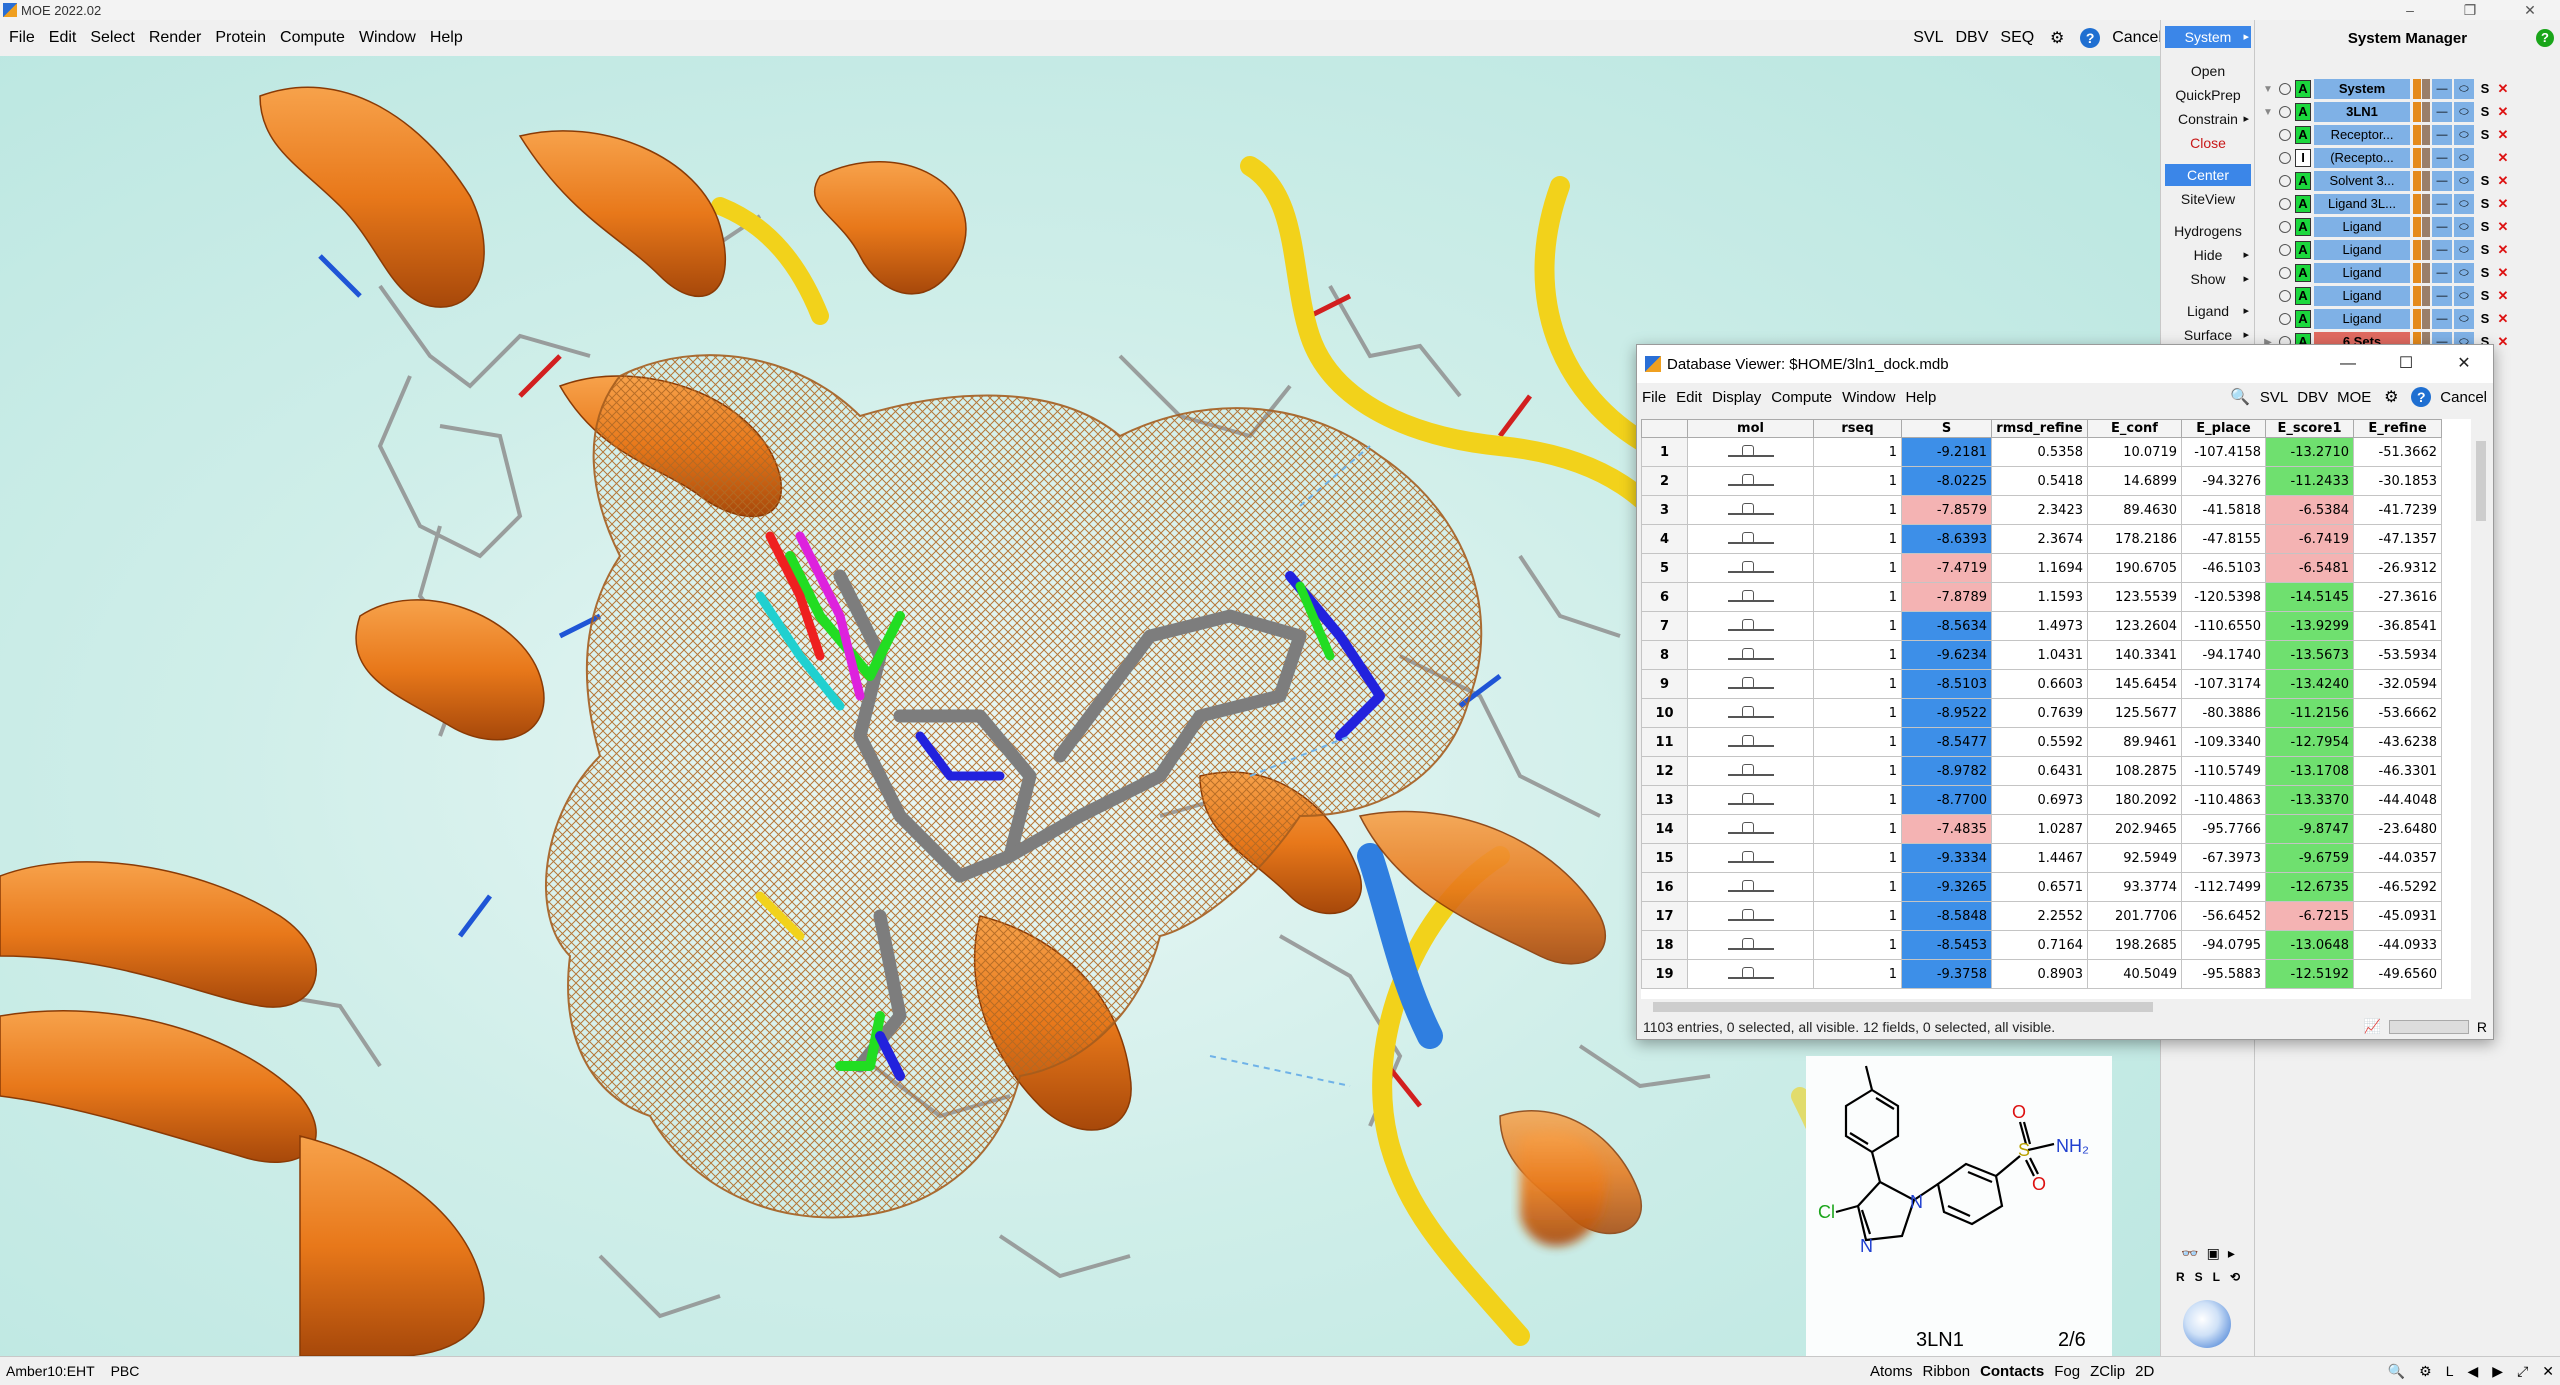  Describe the element at coordinates (2274, 397) in the screenshot. I see `dbv-svl-button: SVL` at that location.